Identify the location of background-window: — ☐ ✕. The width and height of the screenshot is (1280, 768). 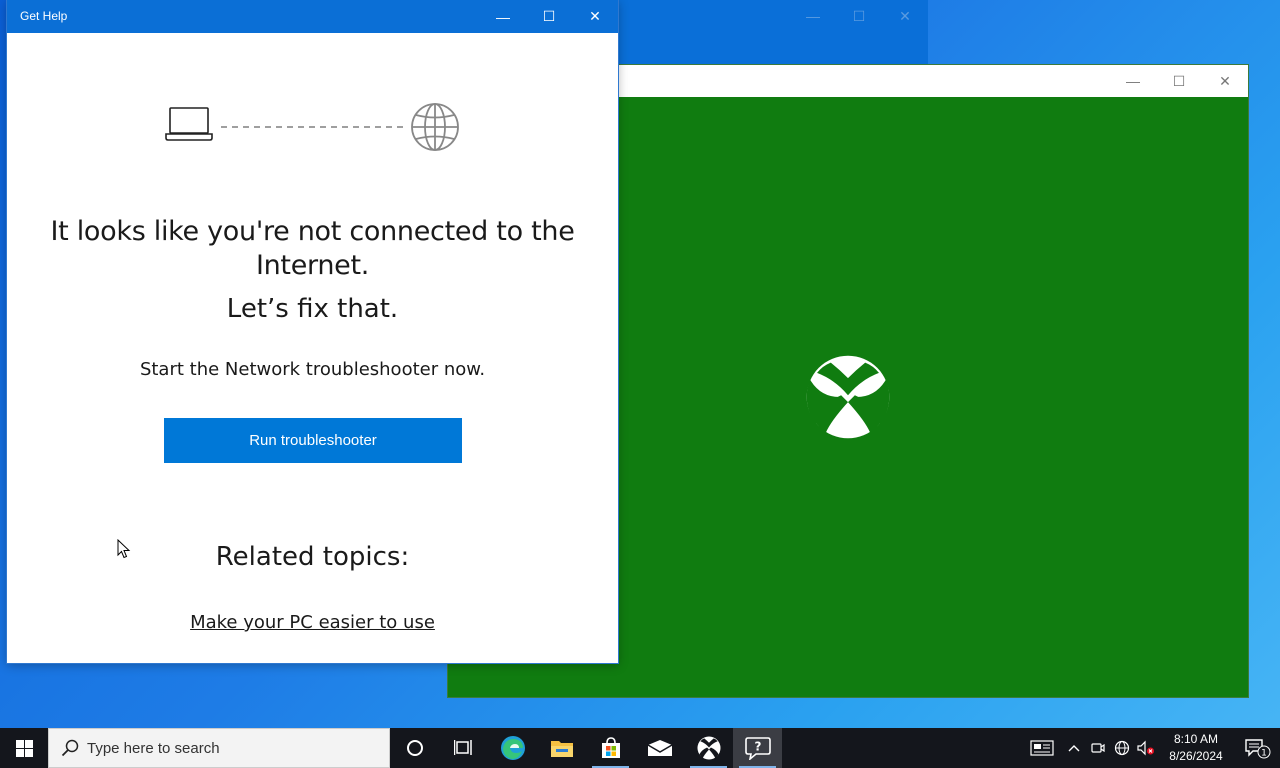
(764, 33).